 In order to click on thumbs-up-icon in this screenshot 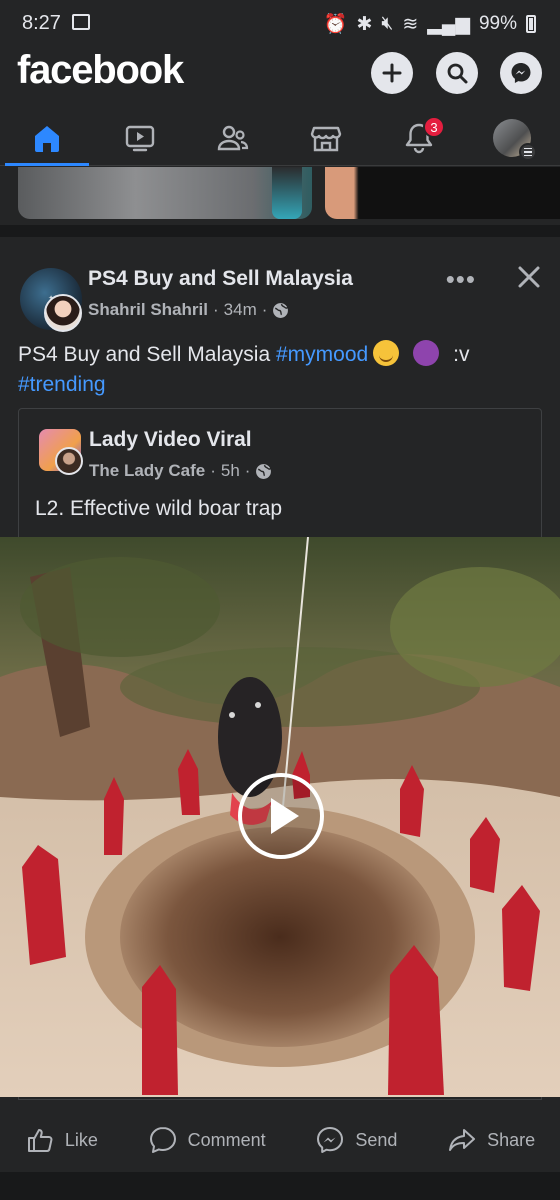, I will do `click(40, 1140)`.